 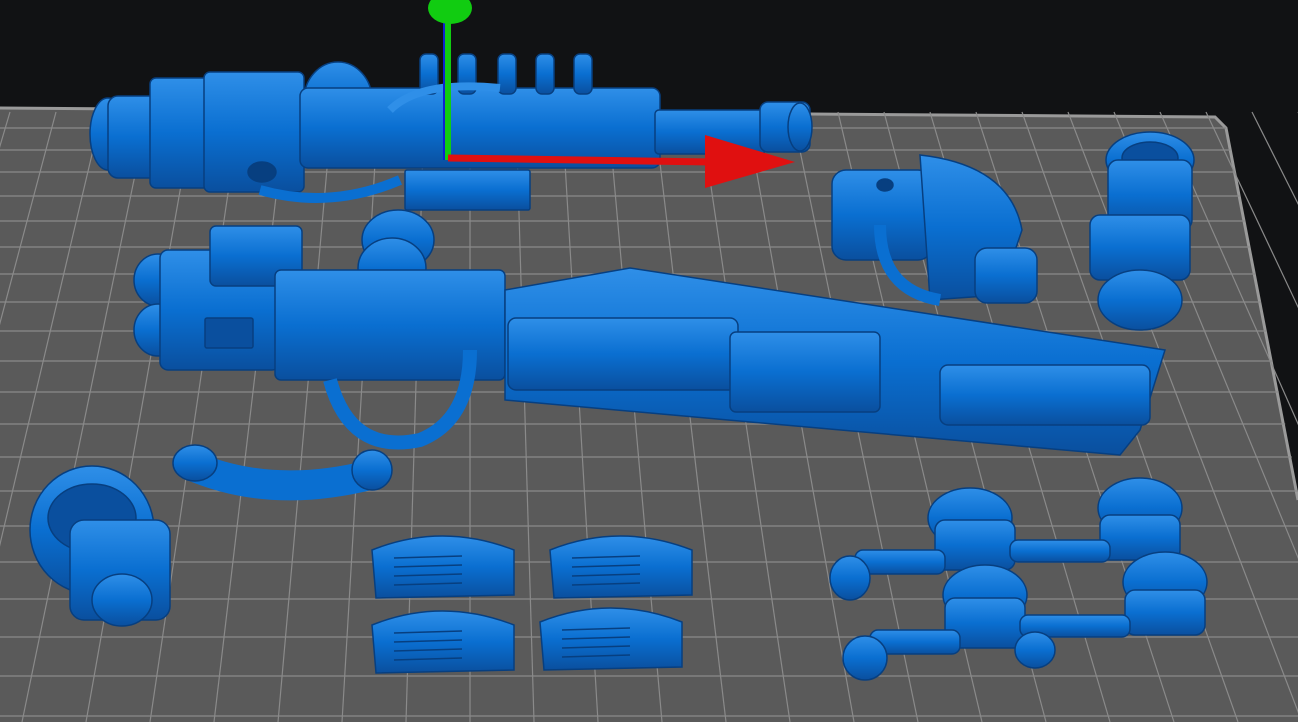 I want to click on x-axis-handle, so click(x=580, y=160).